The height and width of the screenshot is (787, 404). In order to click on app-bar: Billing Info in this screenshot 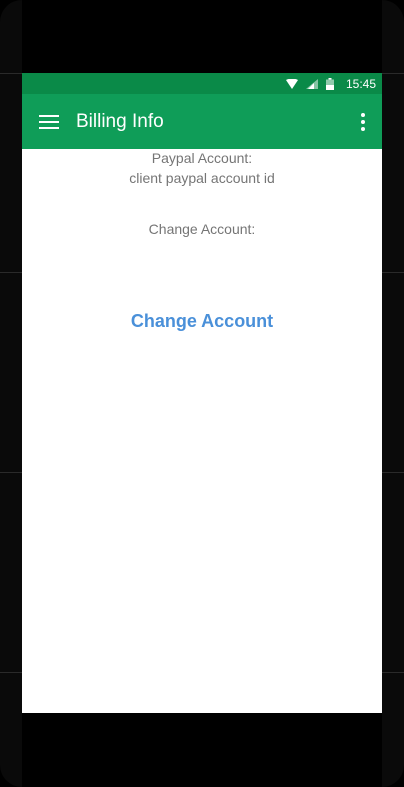, I will do `click(202, 121)`.